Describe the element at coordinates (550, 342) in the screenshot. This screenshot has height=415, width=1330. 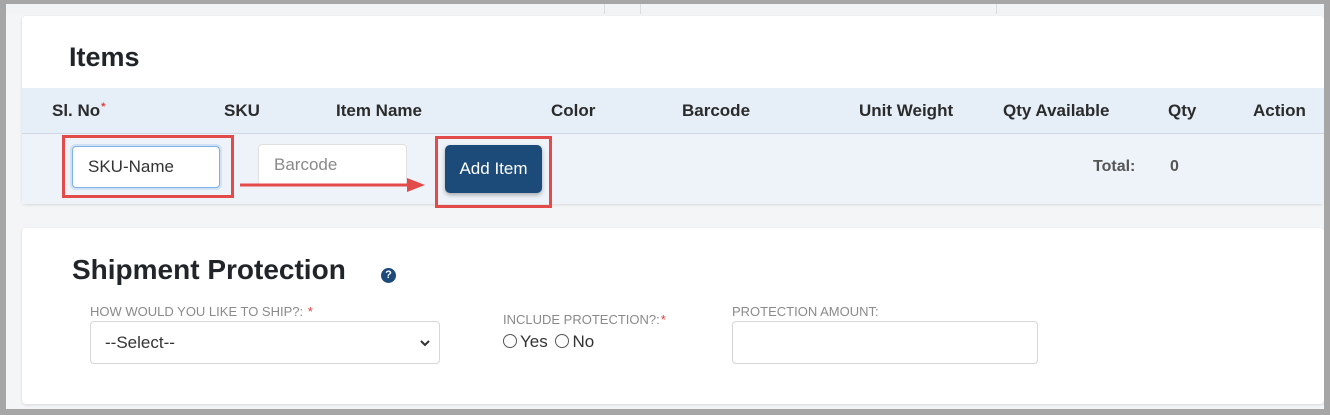
I see `include-protection-radio-group: Yes No` at that location.